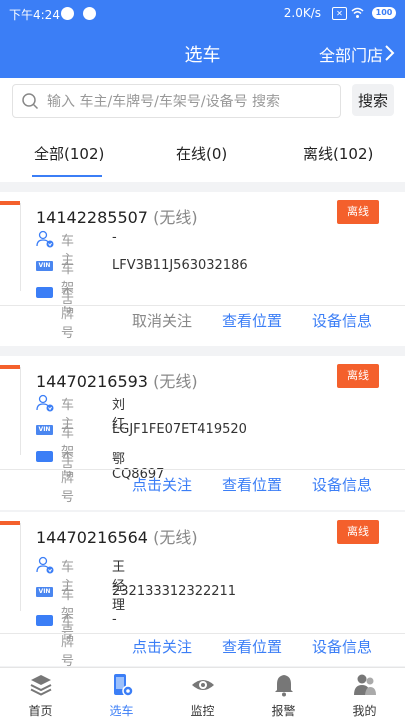 The width and height of the screenshot is (405, 721). I want to click on notification-icon, so click(89, 13).